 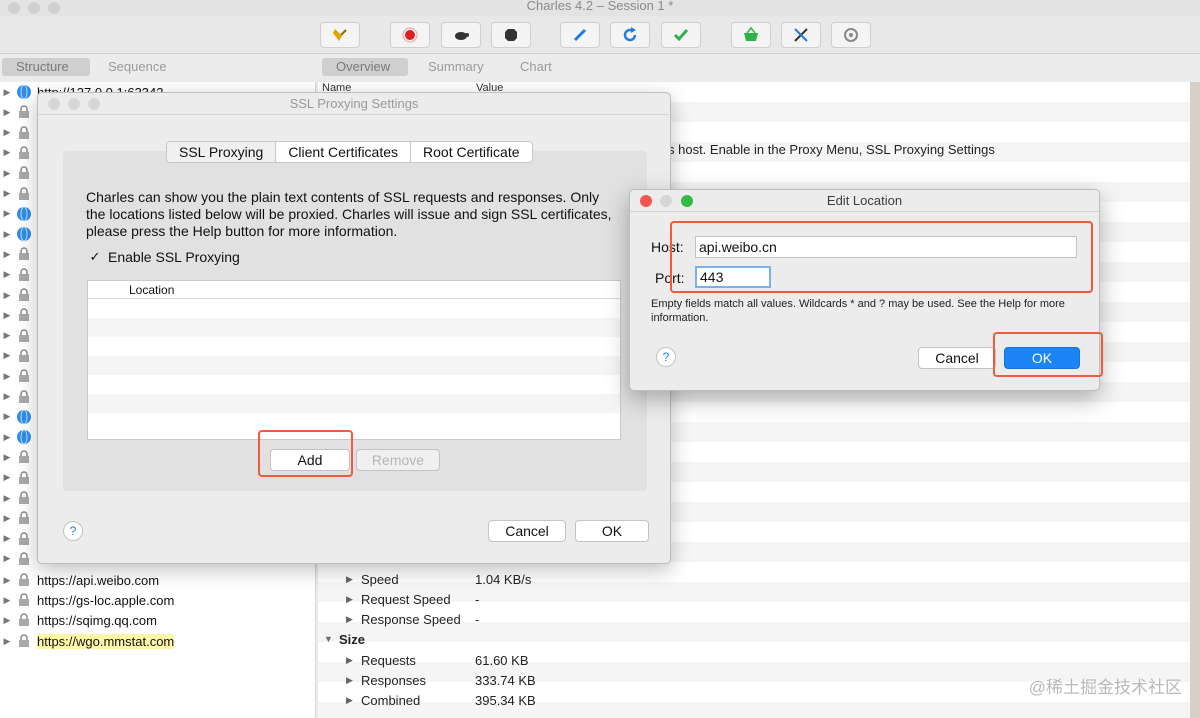 I want to click on ok-button: OK, so click(x=612, y=531).